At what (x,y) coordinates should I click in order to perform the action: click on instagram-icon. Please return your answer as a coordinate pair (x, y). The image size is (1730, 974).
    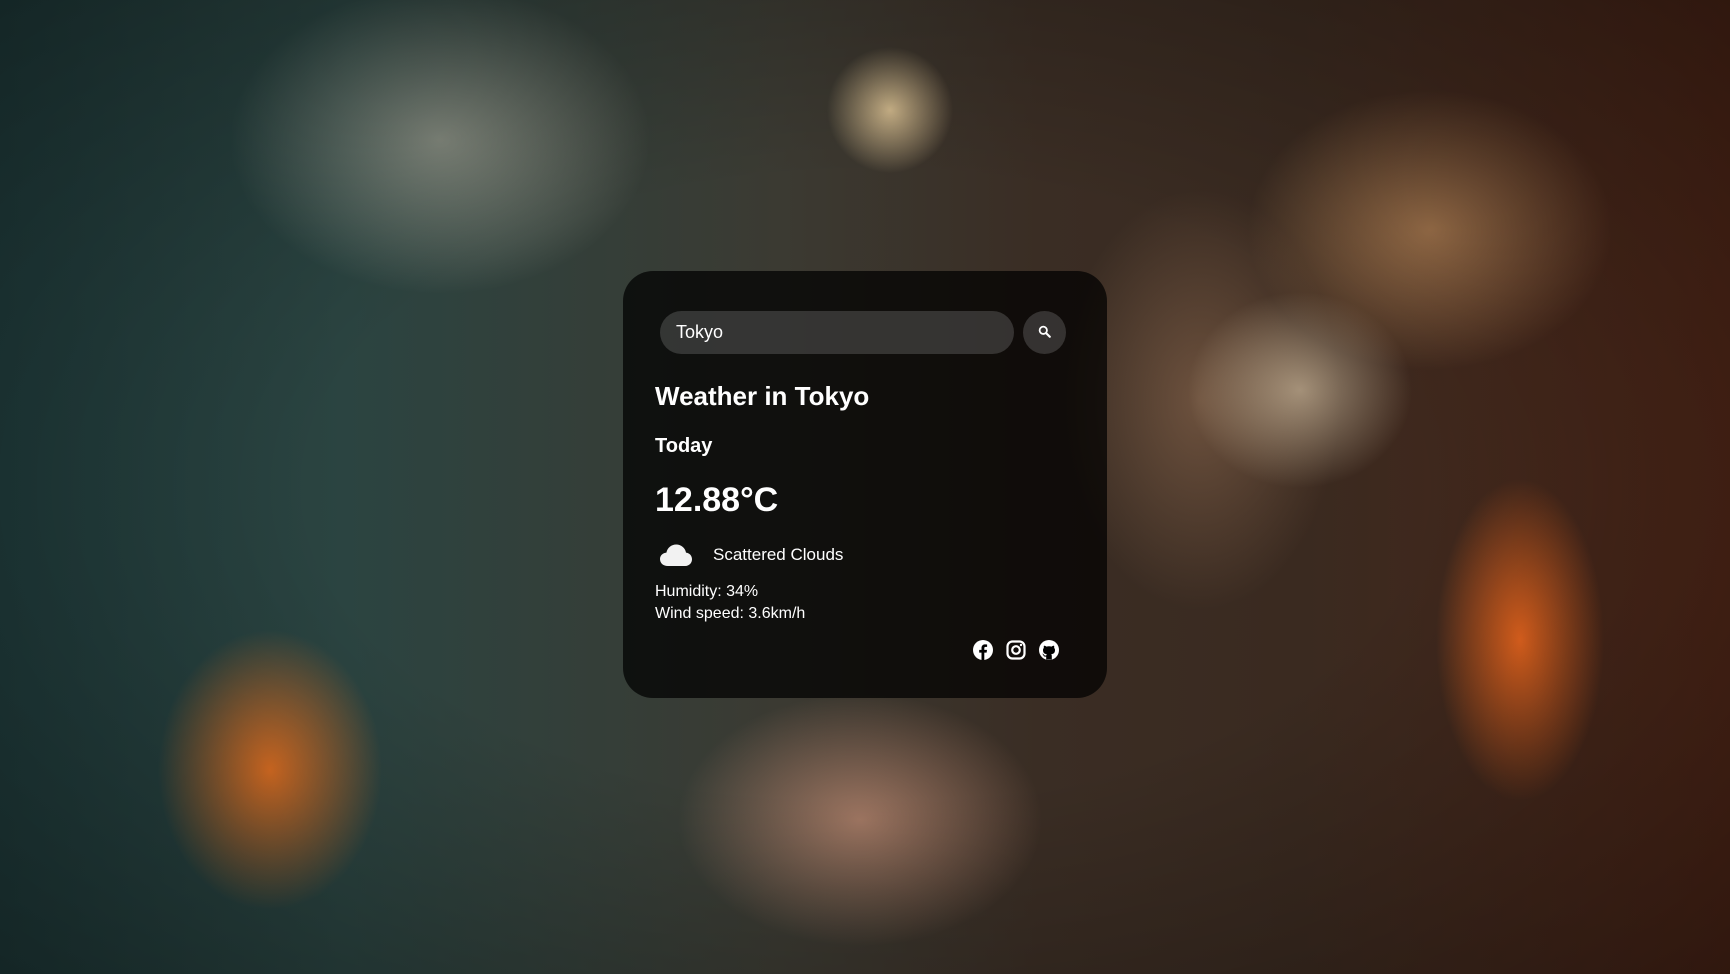
    Looking at the image, I should click on (1016, 650).